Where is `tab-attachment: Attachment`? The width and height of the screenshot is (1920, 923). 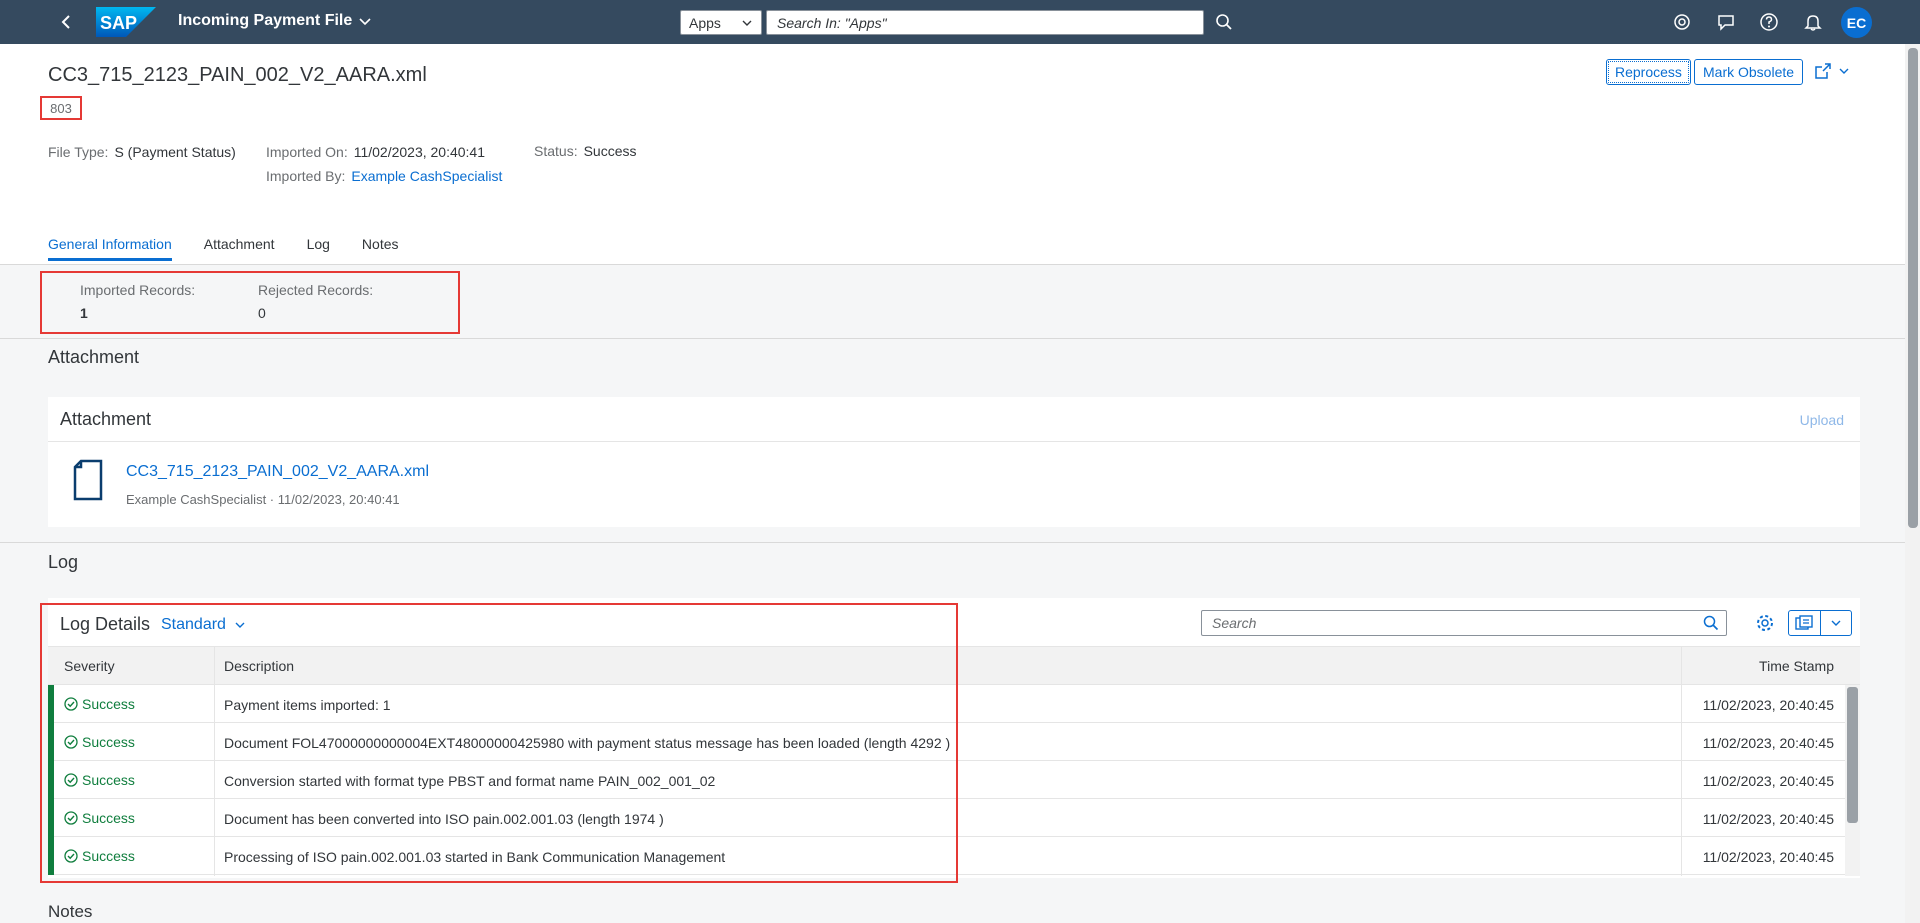
tab-attachment: Attachment is located at coordinates (239, 248).